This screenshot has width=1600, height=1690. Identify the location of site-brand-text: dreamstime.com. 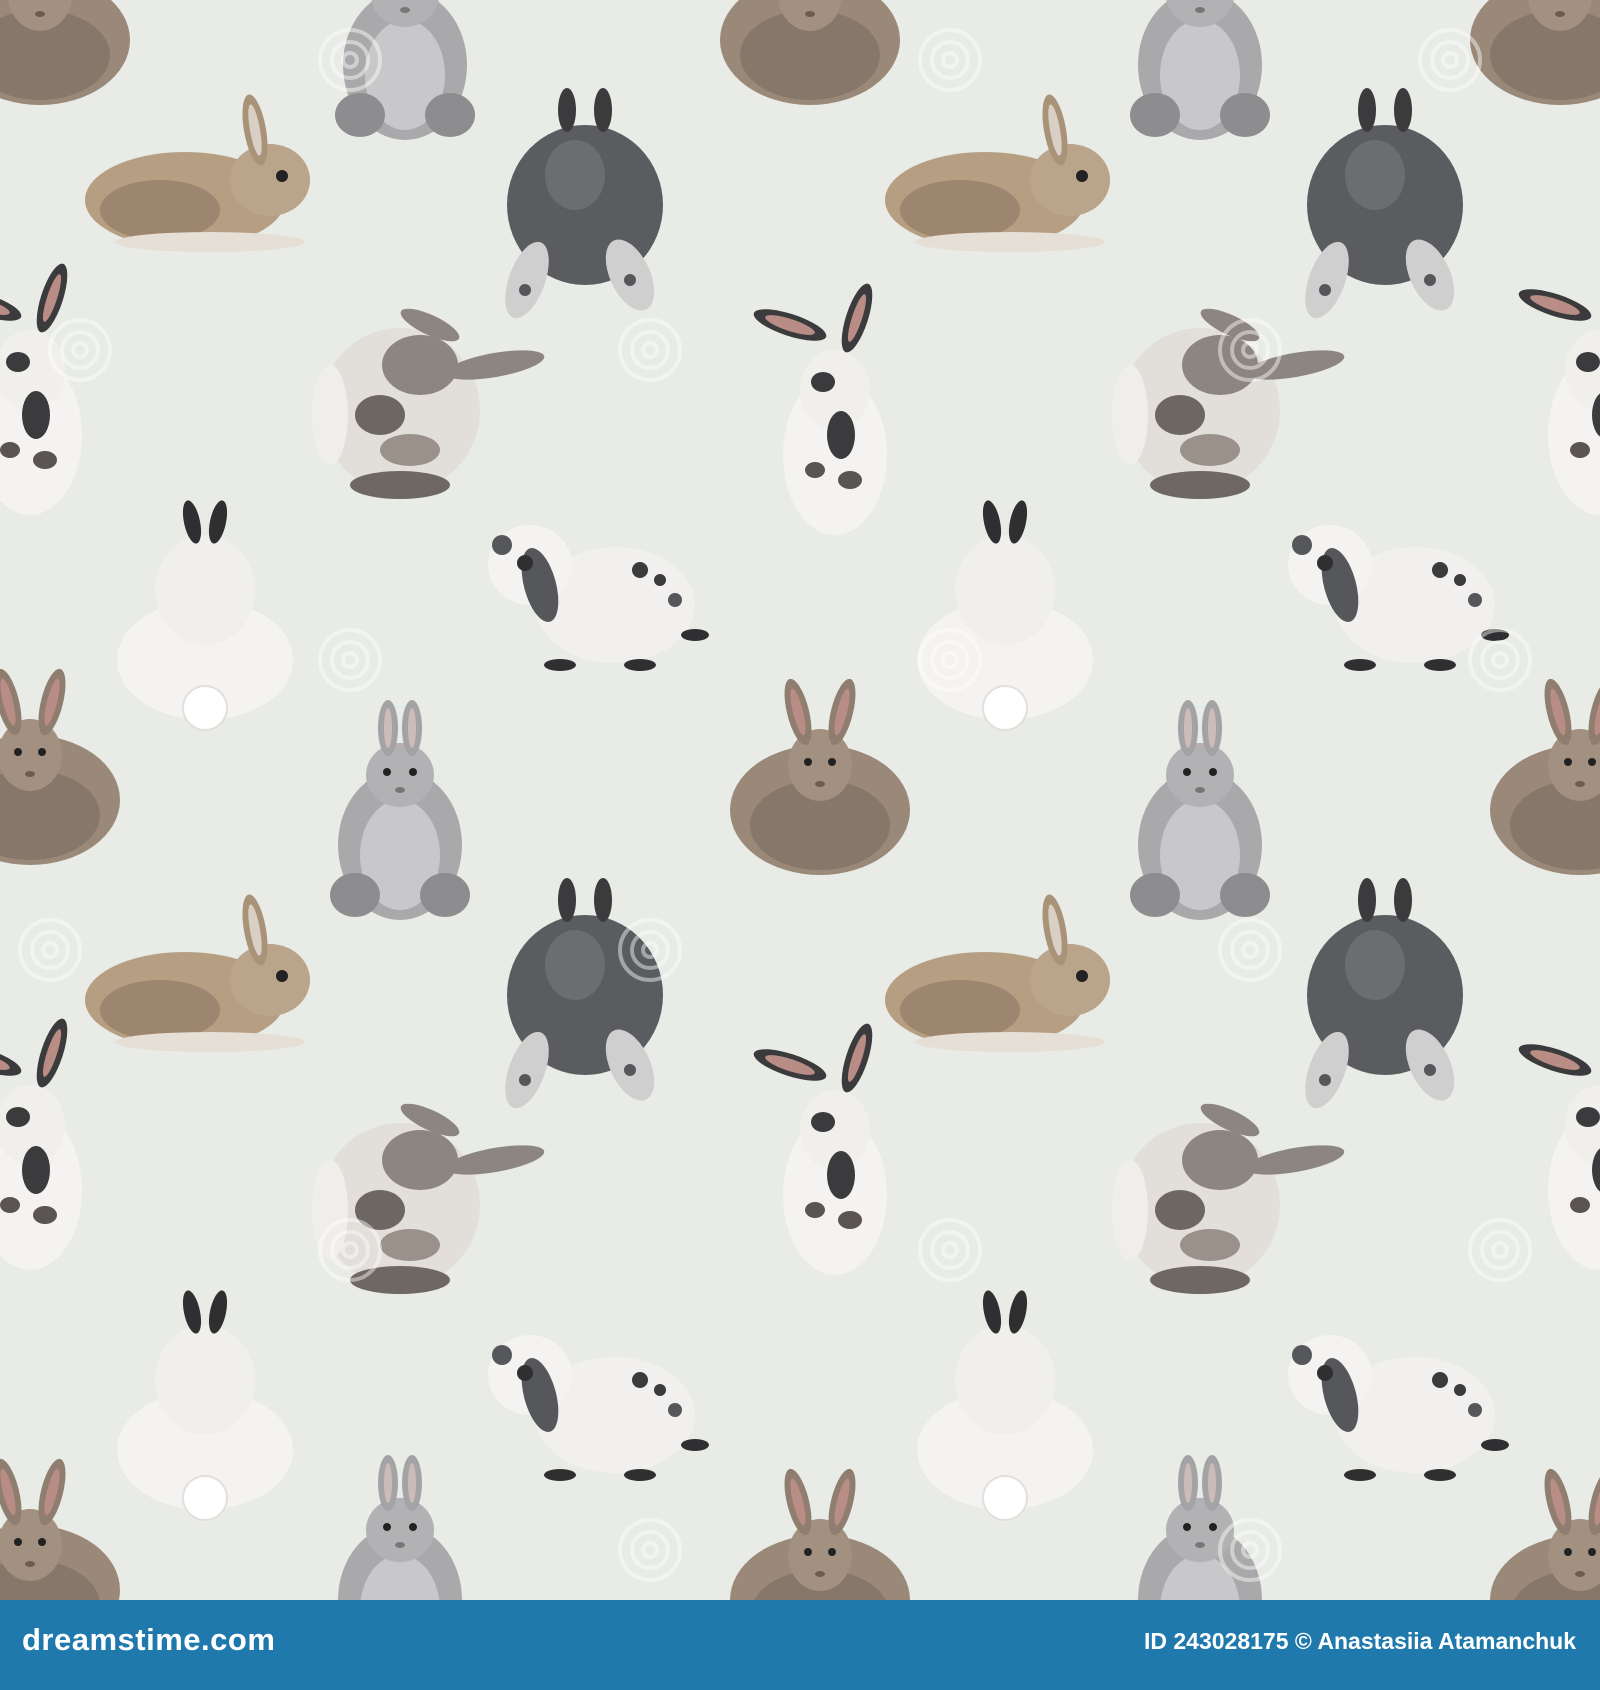
(149, 1639).